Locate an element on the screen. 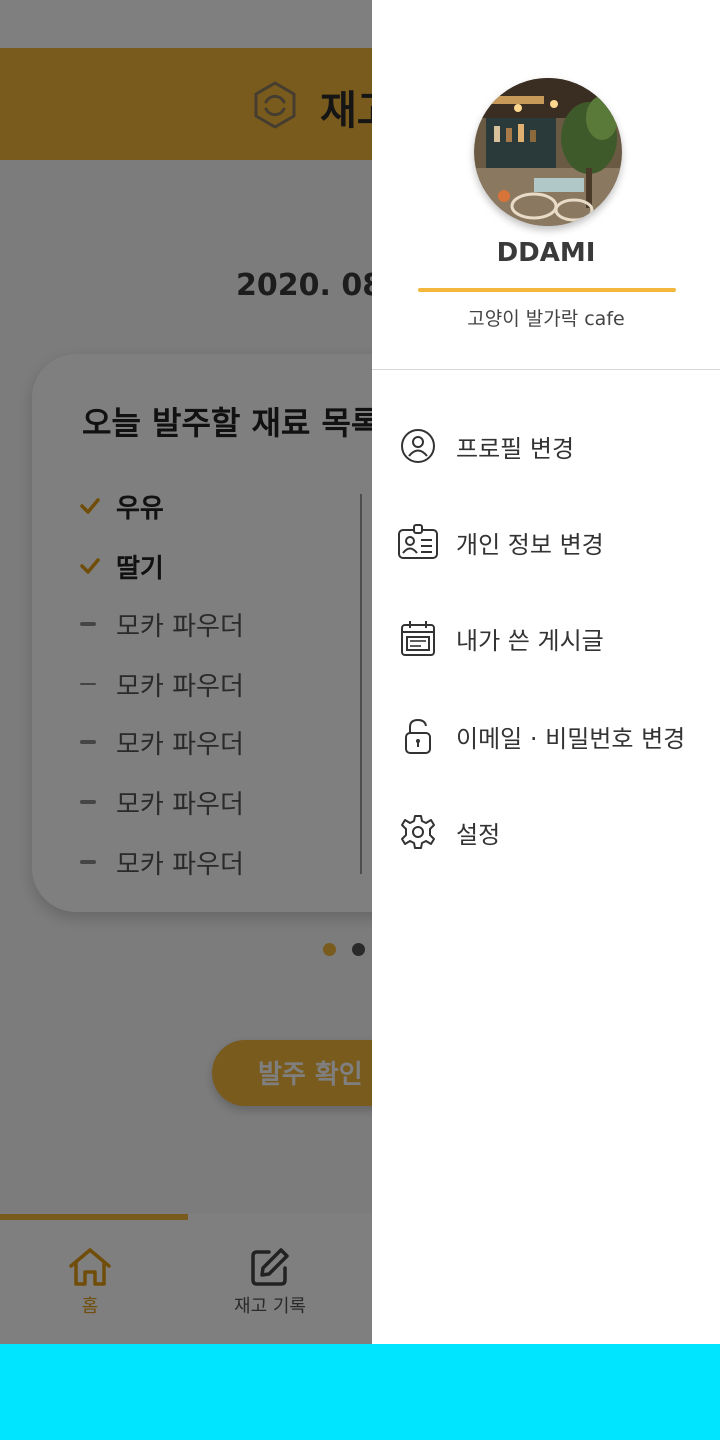 The image size is (720, 1440). menu-item-label: 내가 쓴 게시글 is located at coordinates (530, 640).